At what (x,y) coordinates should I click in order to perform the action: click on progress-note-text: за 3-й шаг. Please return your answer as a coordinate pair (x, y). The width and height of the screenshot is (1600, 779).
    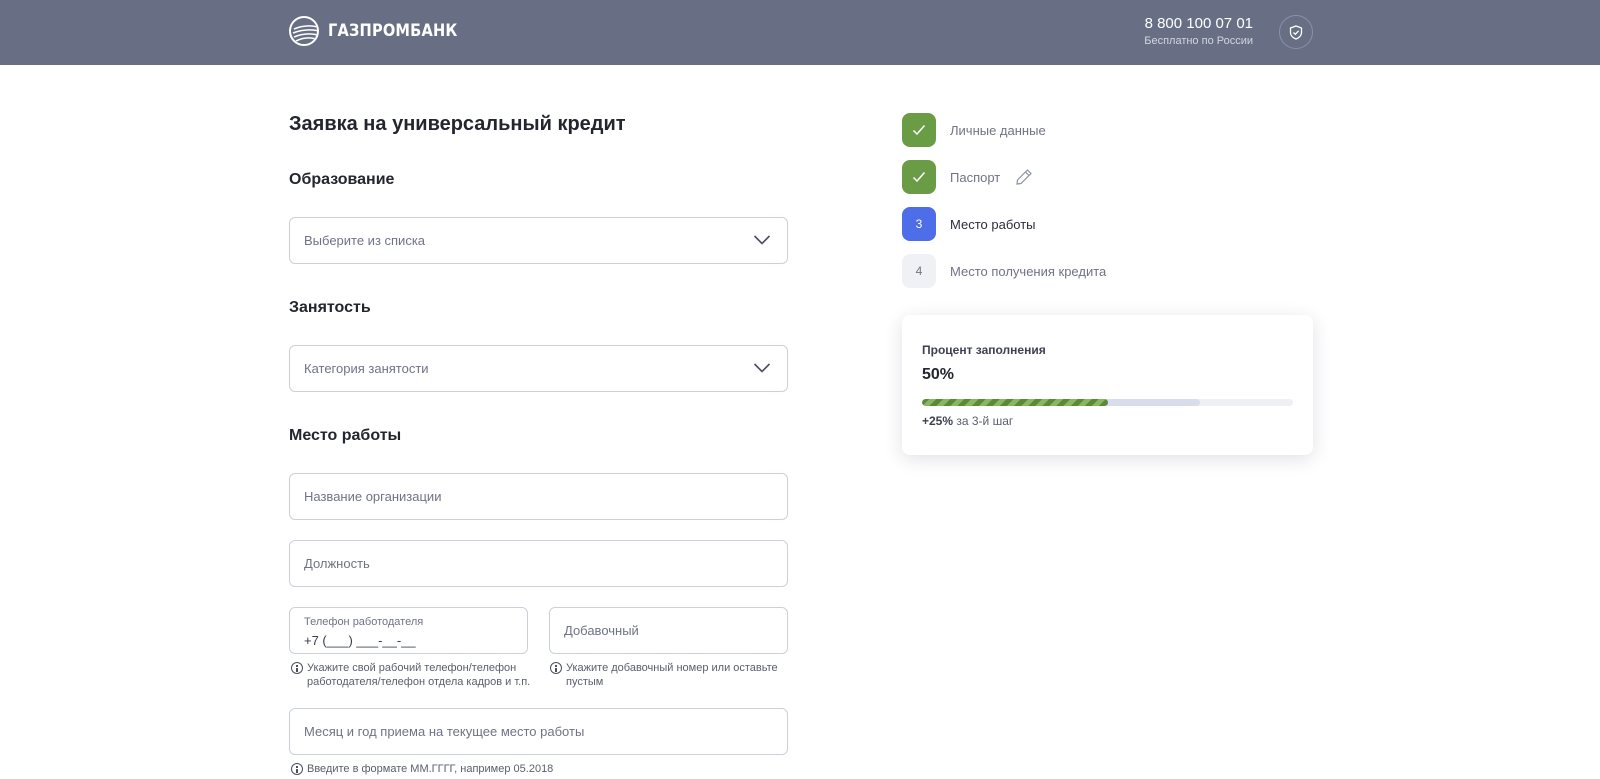
    Looking at the image, I should click on (983, 421).